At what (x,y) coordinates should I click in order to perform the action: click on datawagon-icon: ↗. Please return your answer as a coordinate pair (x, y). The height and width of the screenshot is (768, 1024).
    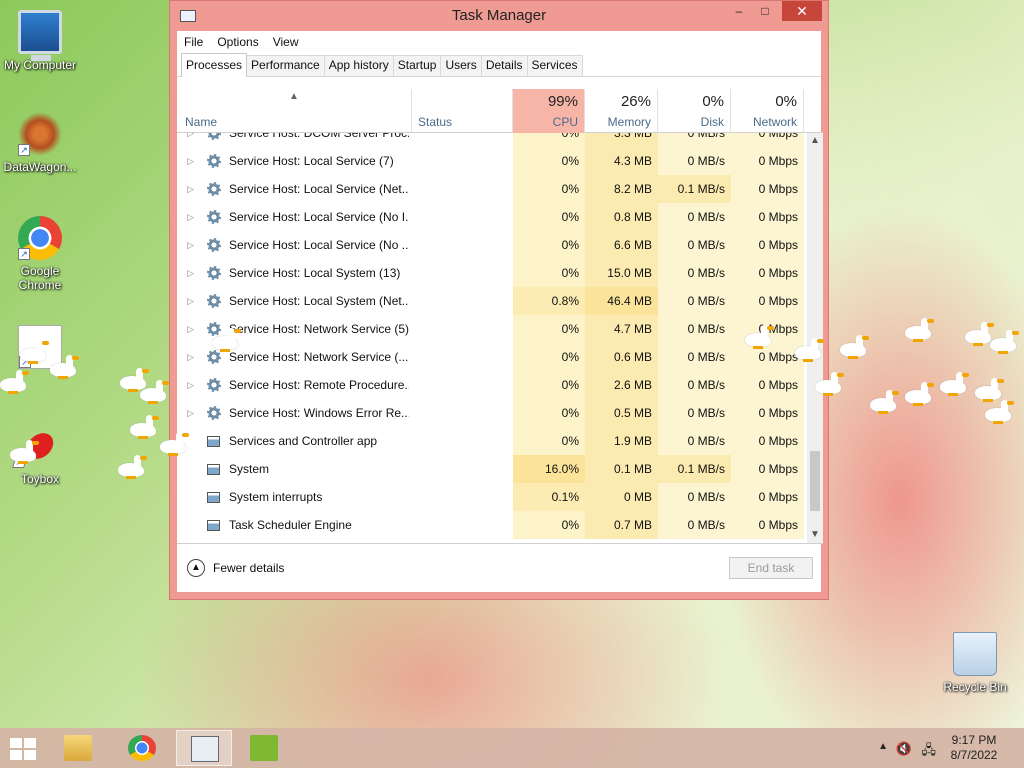
    Looking at the image, I should click on (40, 134).